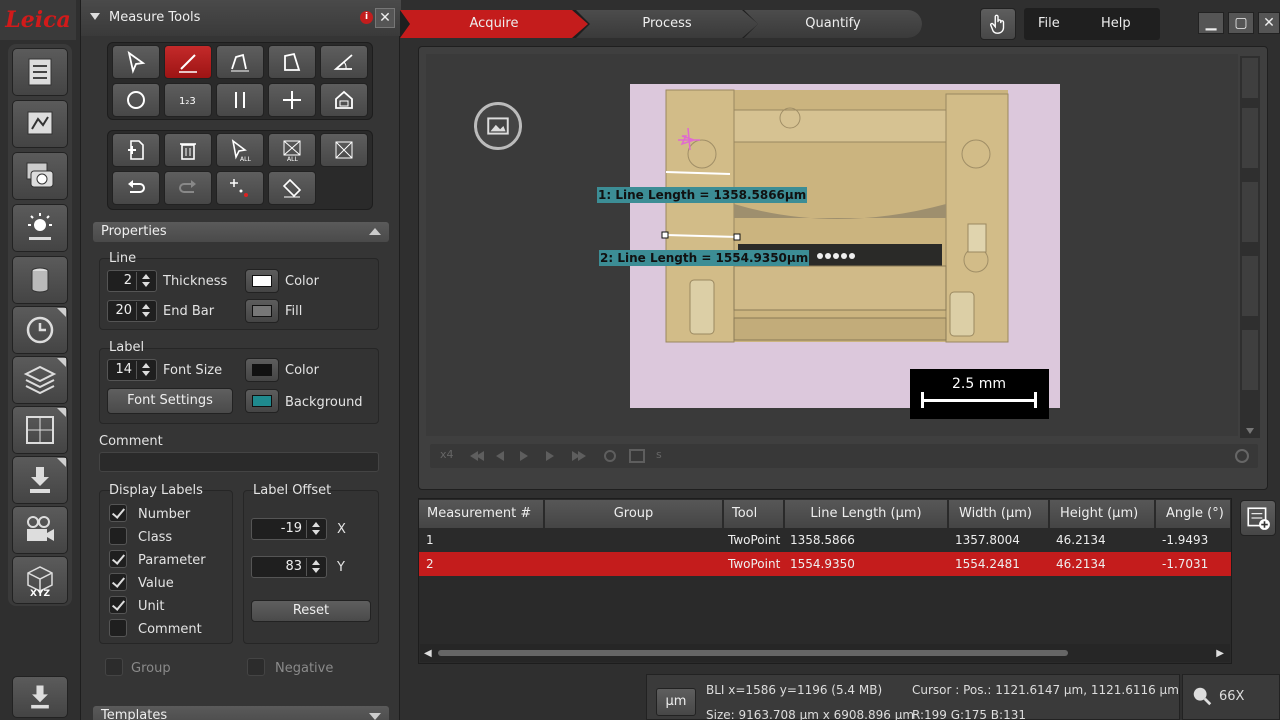 Image resolution: width=1280 pixels, height=720 pixels. What do you see at coordinates (292, 150) in the screenshot?
I see `delete-all-button: ALL` at bounding box center [292, 150].